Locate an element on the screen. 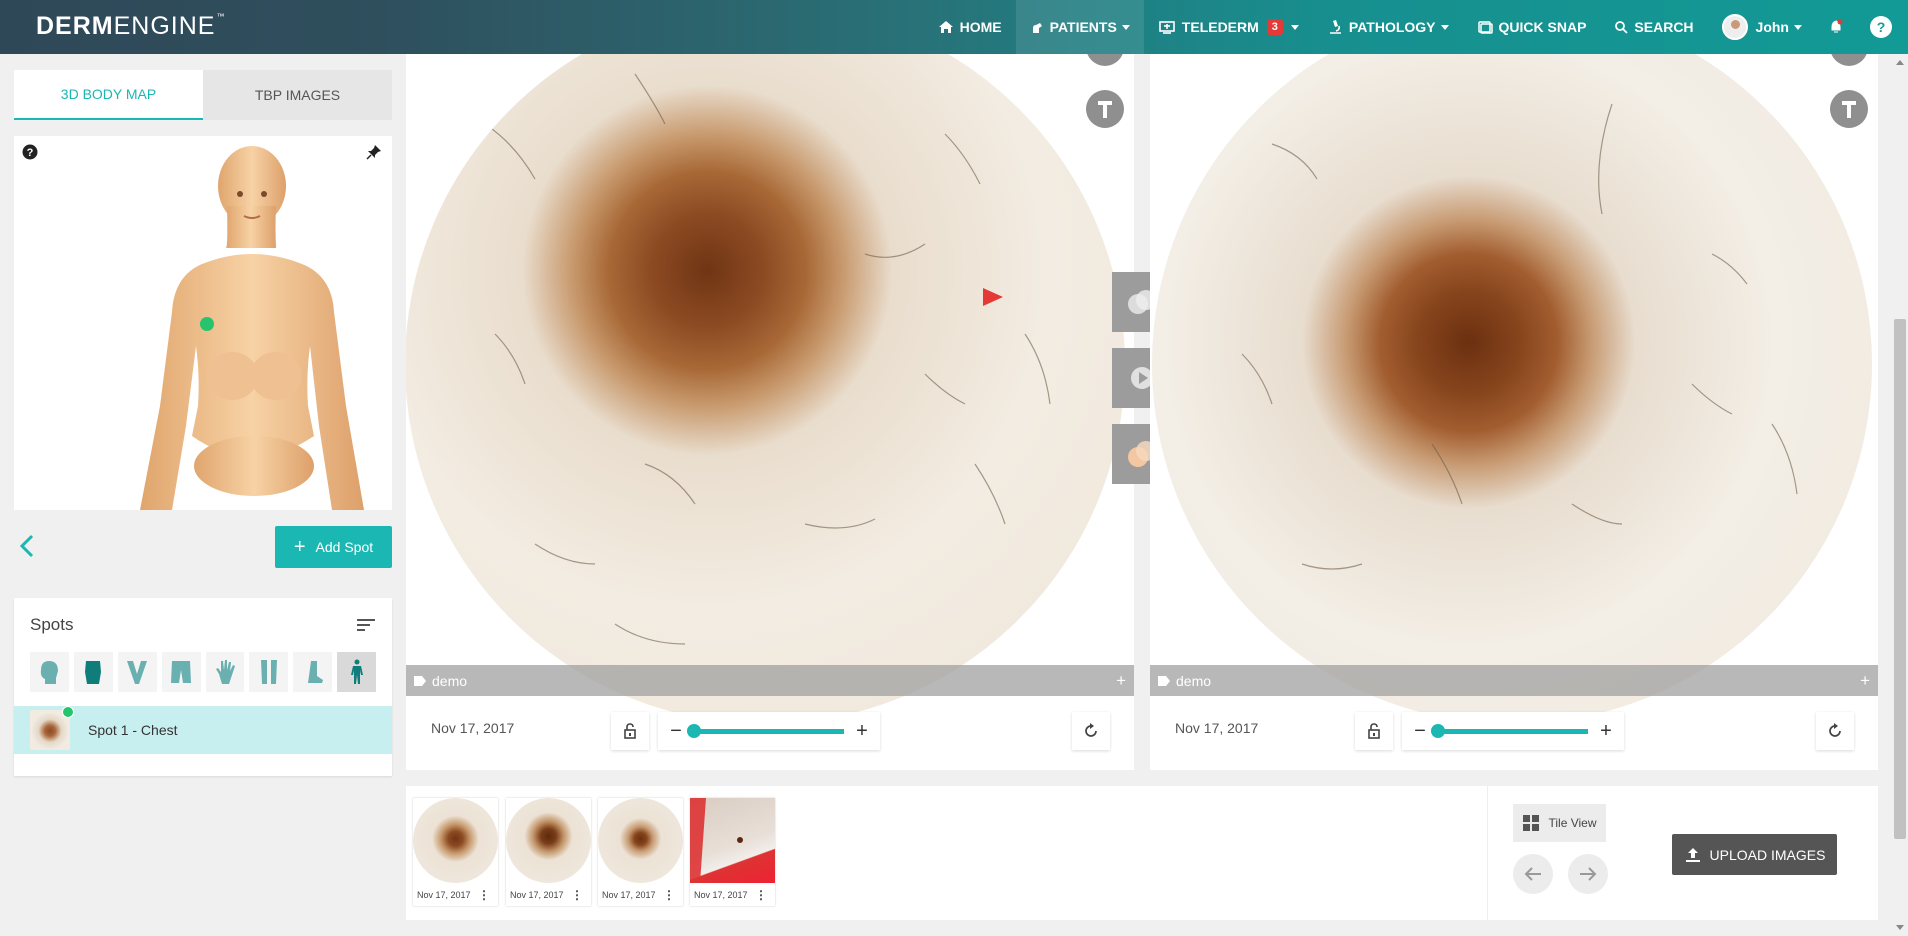  body-part-filters is located at coordinates (203, 672).